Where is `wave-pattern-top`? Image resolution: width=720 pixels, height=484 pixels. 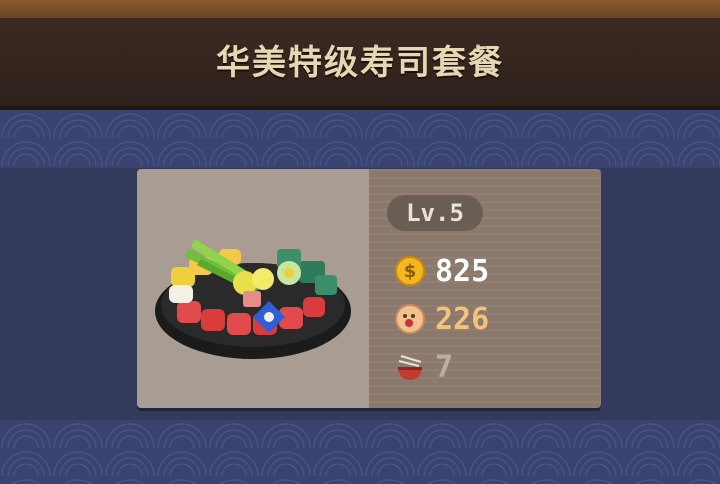 wave-pattern-top is located at coordinates (360, 140).